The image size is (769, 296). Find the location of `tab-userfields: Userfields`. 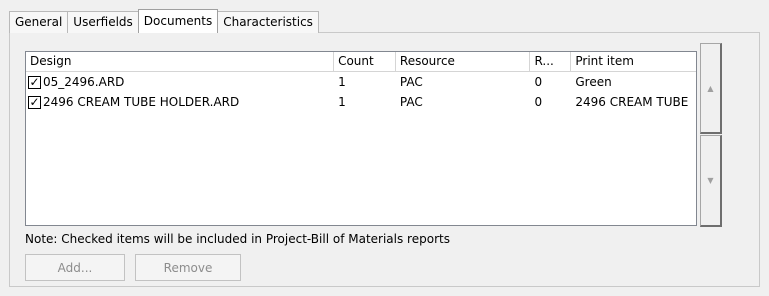

tab-userfields: Userfields is located at coordinates (103, 22).